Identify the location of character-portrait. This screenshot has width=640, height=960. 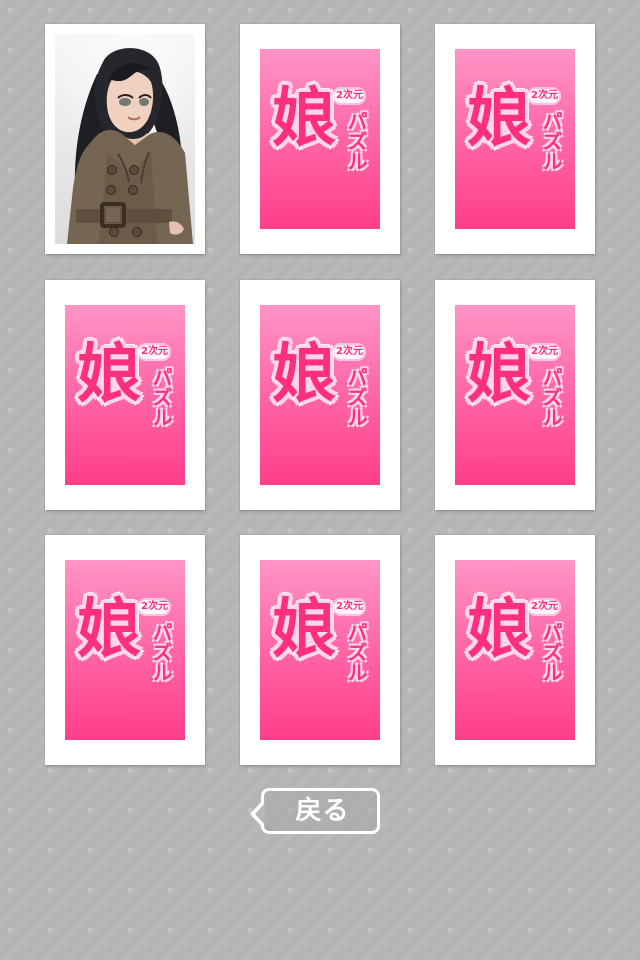
(130, 146).